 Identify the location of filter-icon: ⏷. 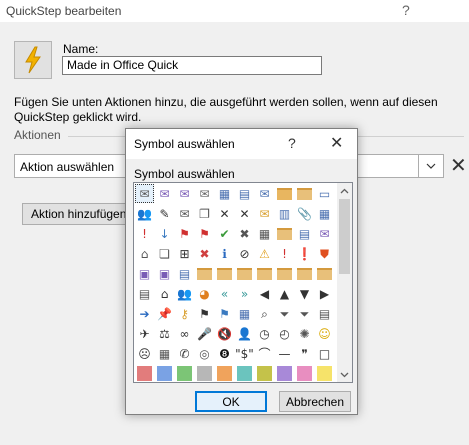
(304, 313).